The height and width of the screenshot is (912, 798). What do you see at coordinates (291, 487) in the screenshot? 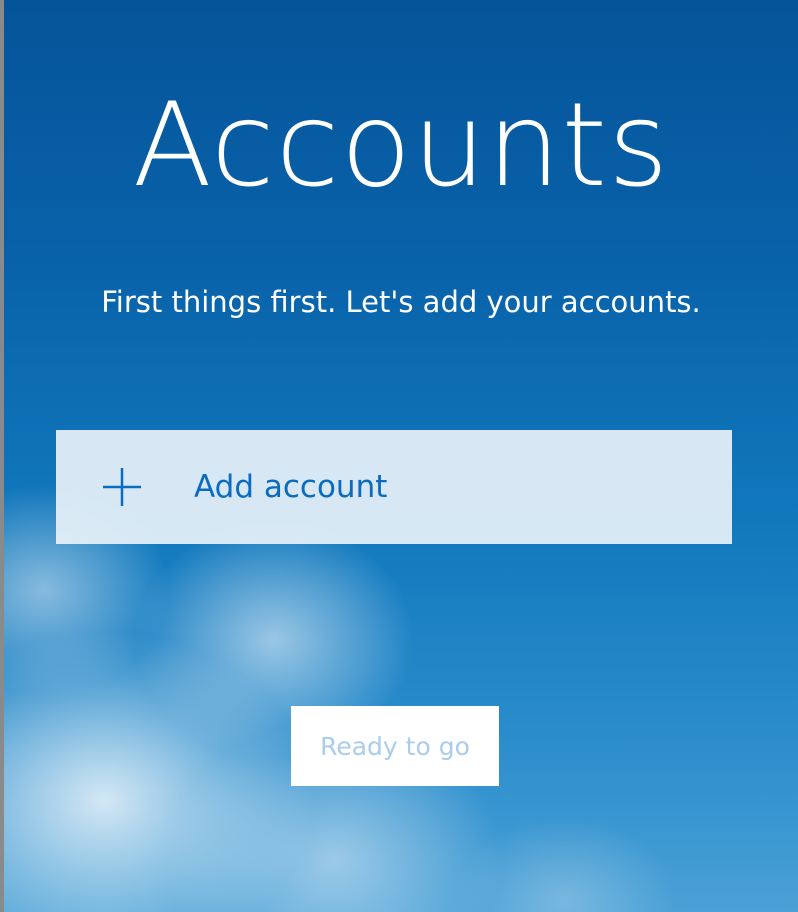
I see `add-account-label: Add account` at bounding box center [291, 487].